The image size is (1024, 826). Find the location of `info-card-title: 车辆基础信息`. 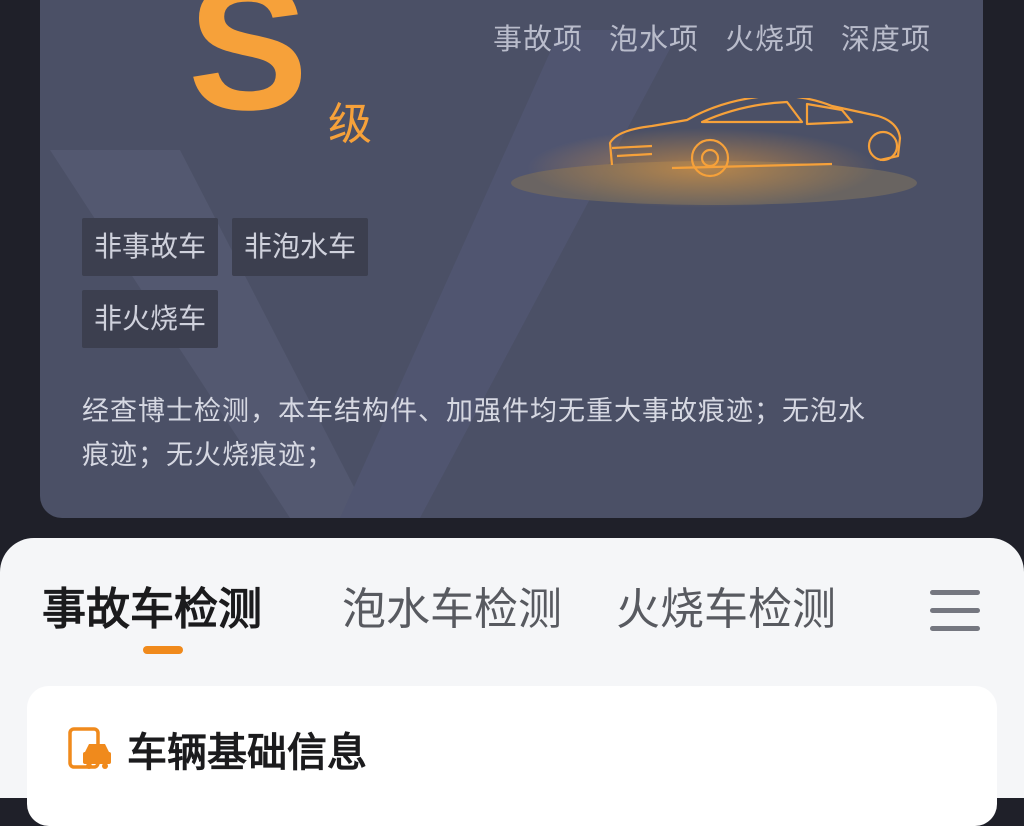

info-card-title: 车辆基础信息 is located at coordinates (247, 753).